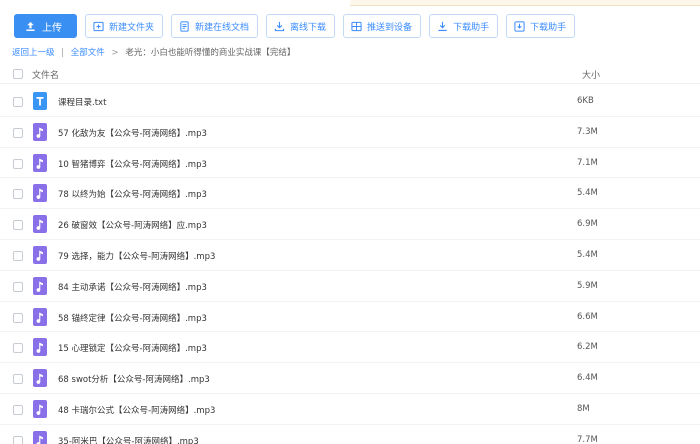 This screenshot has width=700, height=444. Describe the element at coordinates (134, 379) in the screenshot. I see `file-name: 68 swot分析【公众号-阿涛网络】.mp3` at that location.